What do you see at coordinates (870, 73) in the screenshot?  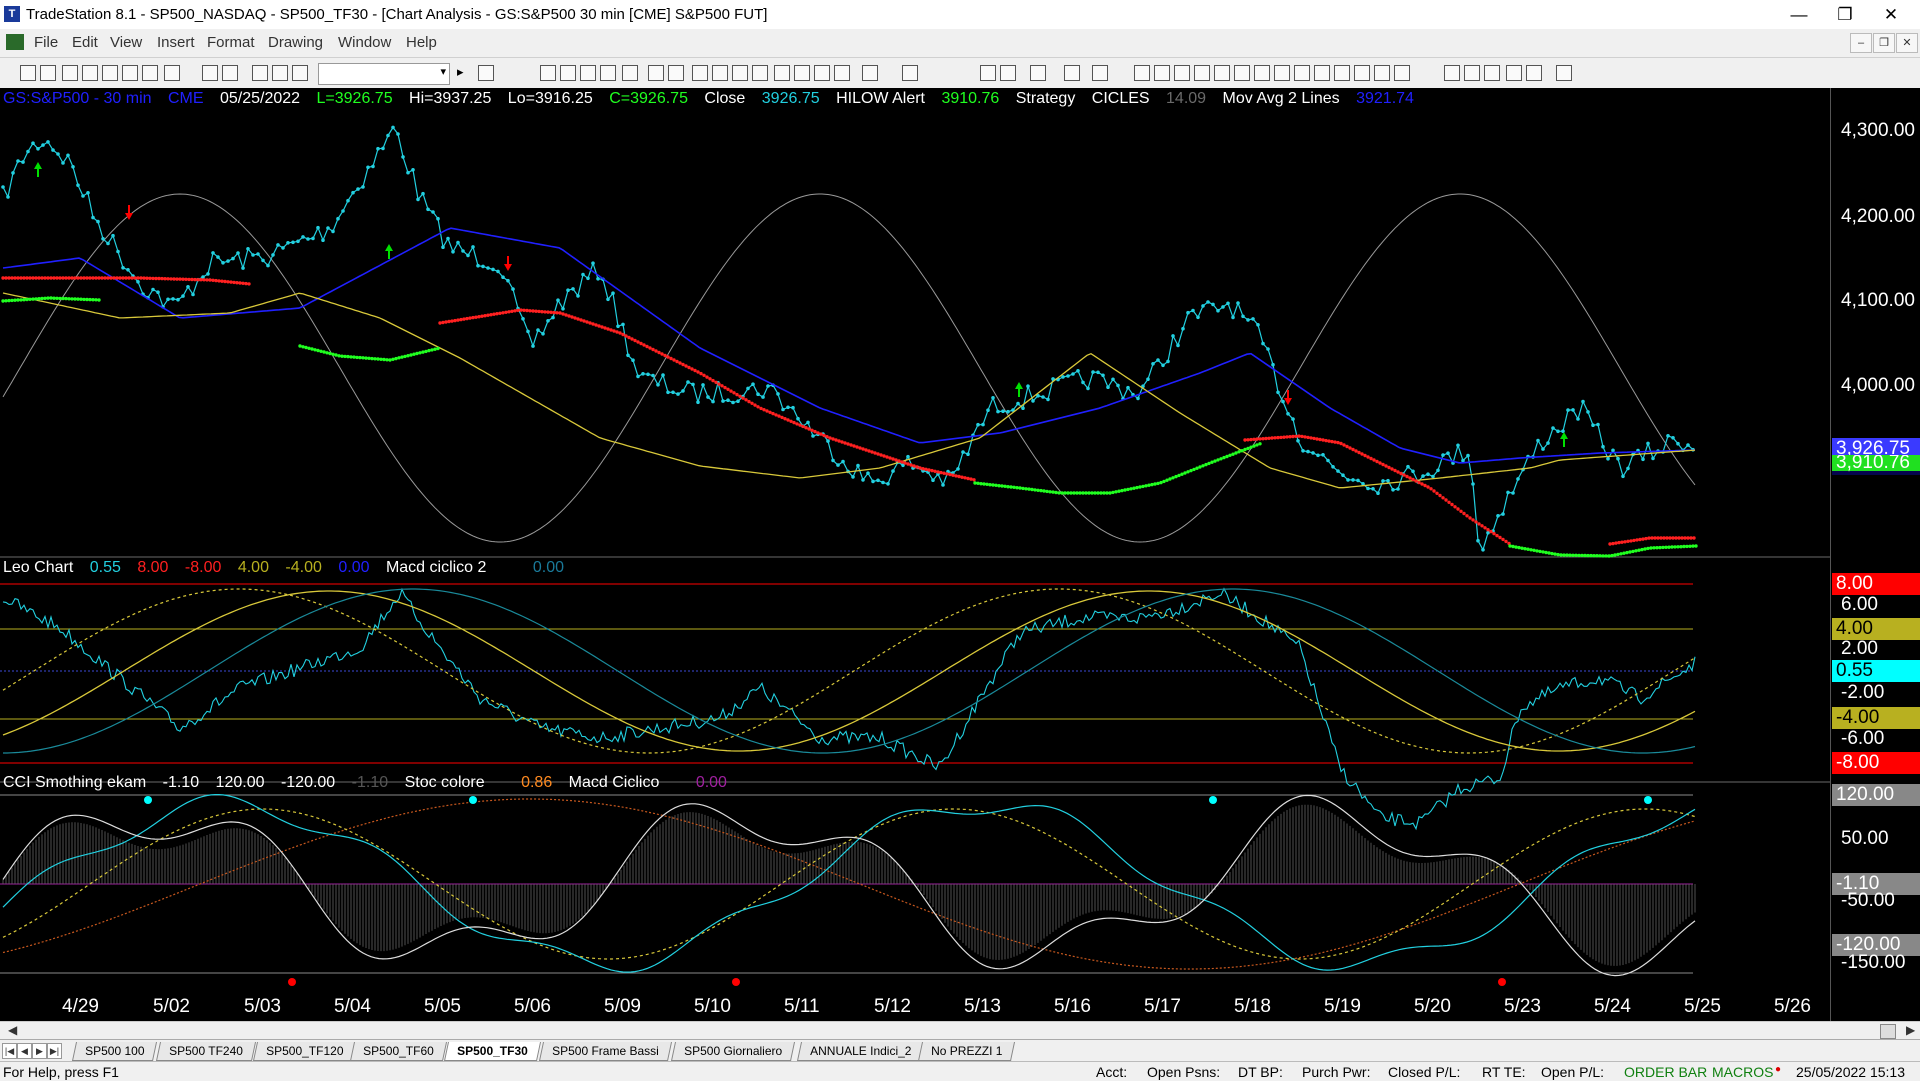 I see `zoom-in-icon` at bounding box center [870, 73].